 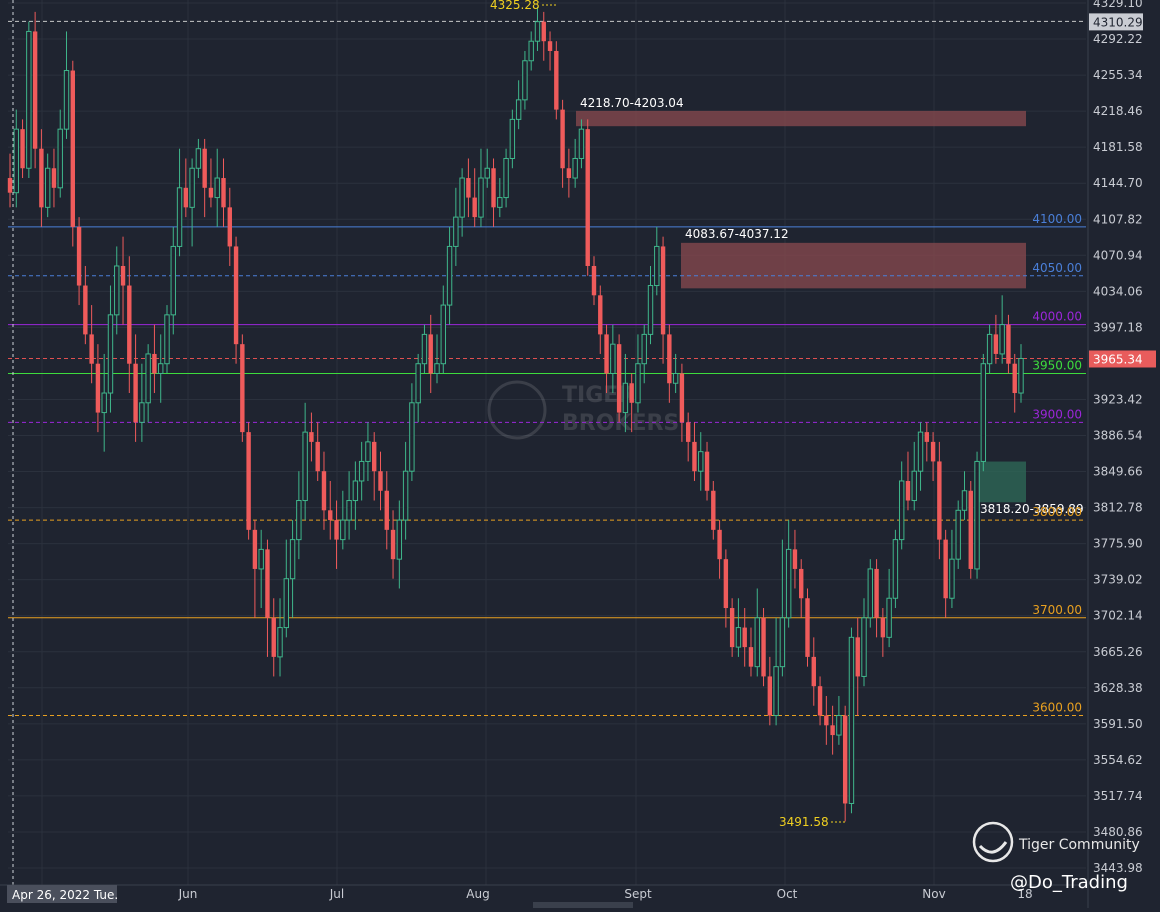 I want to click on current-date-label: Apr 26, 2022 Tue., so click(x=65, y=895).